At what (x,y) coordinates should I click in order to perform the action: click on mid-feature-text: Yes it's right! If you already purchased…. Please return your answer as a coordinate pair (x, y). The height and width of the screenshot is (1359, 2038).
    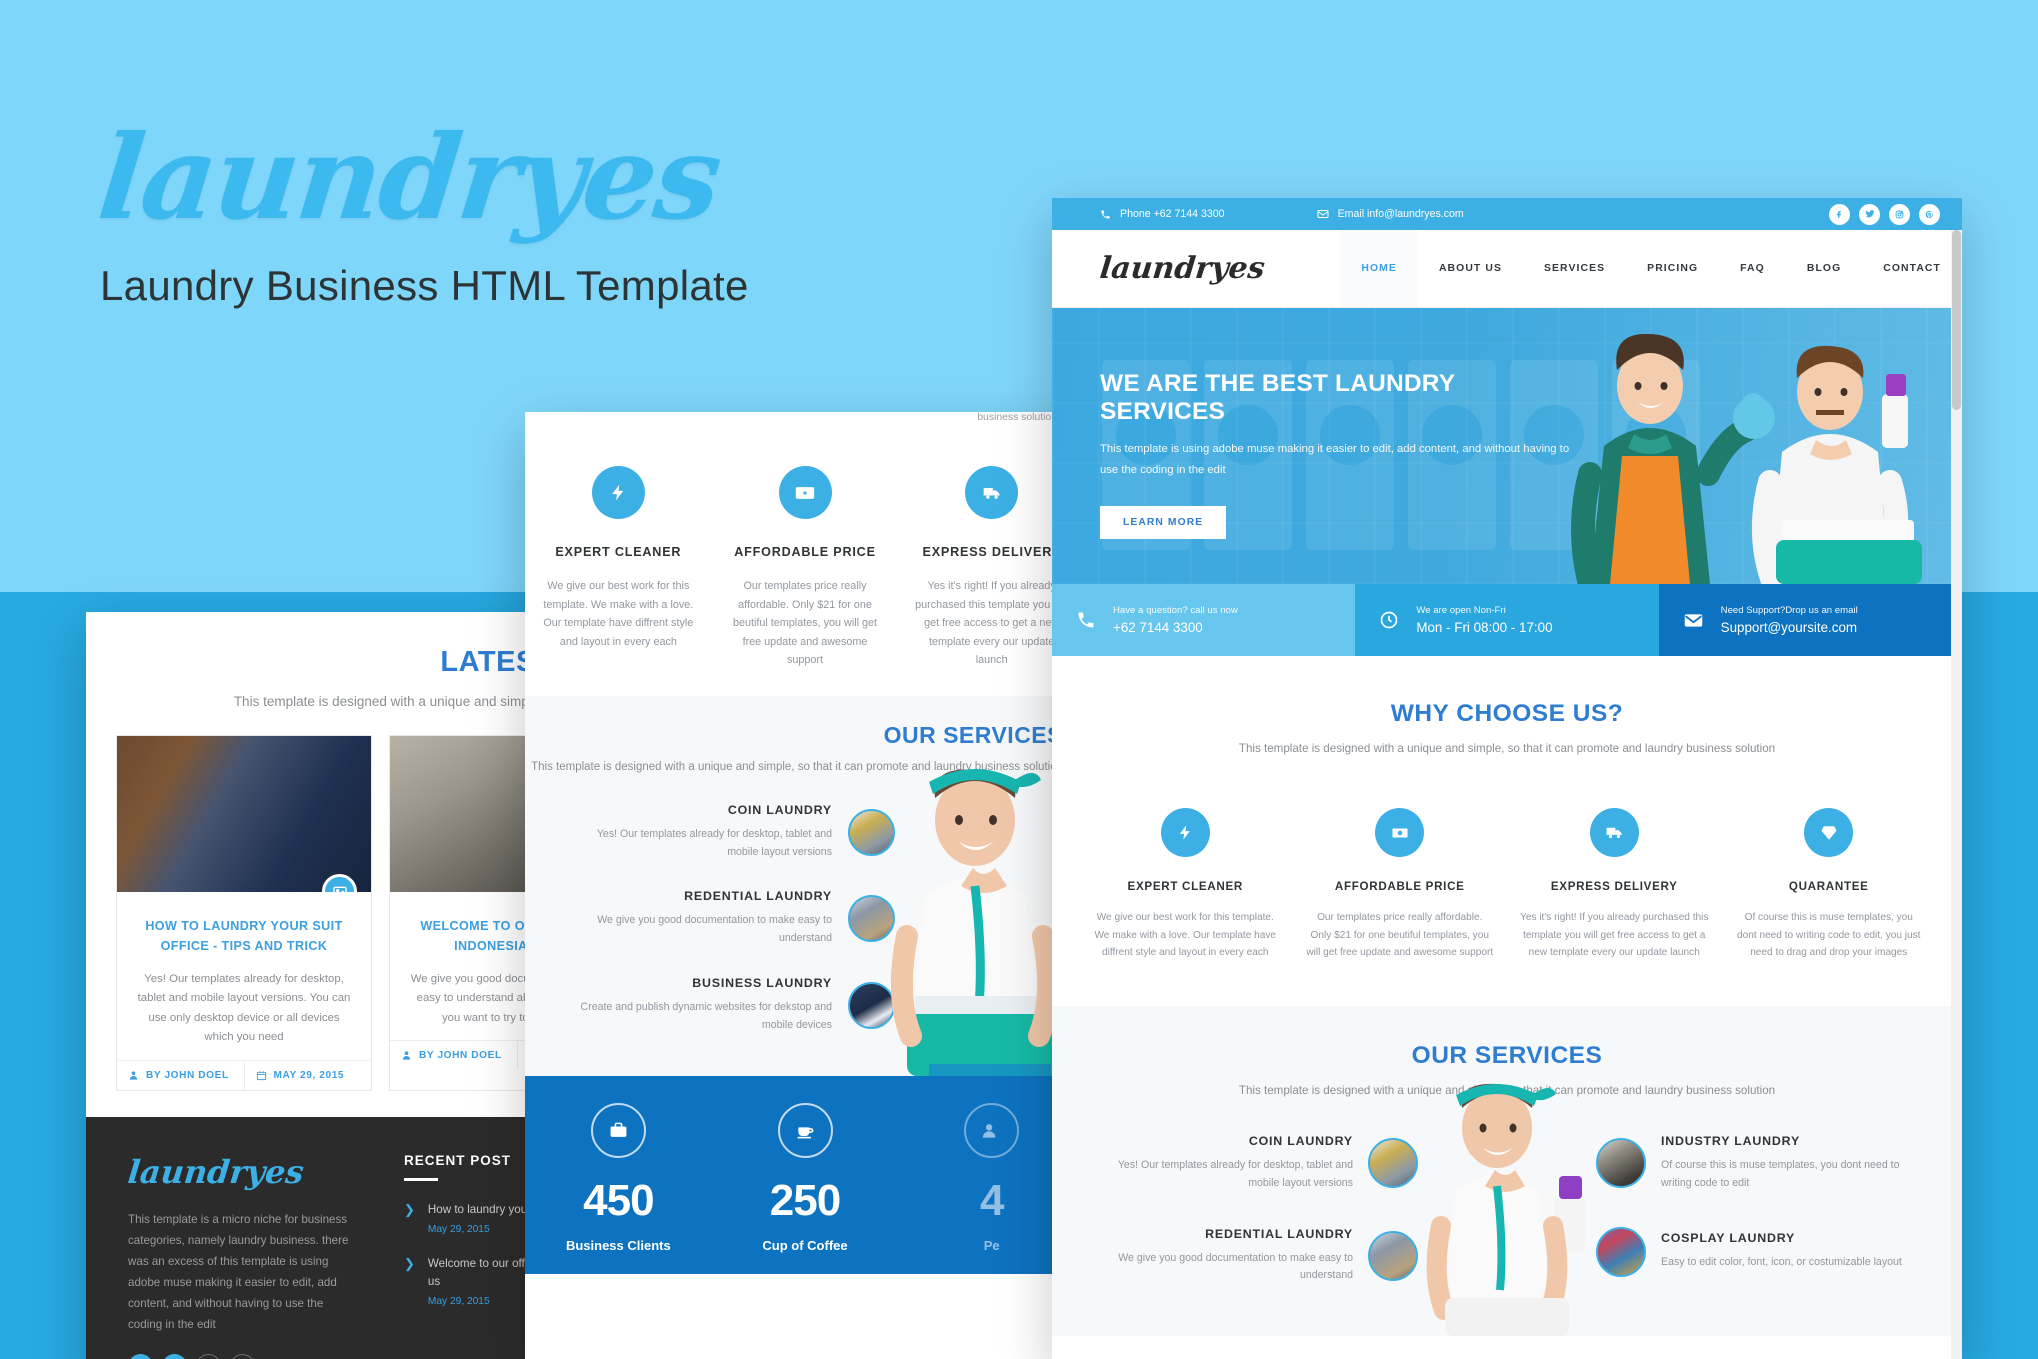
    Looking at the image, I should click on (992, 623).